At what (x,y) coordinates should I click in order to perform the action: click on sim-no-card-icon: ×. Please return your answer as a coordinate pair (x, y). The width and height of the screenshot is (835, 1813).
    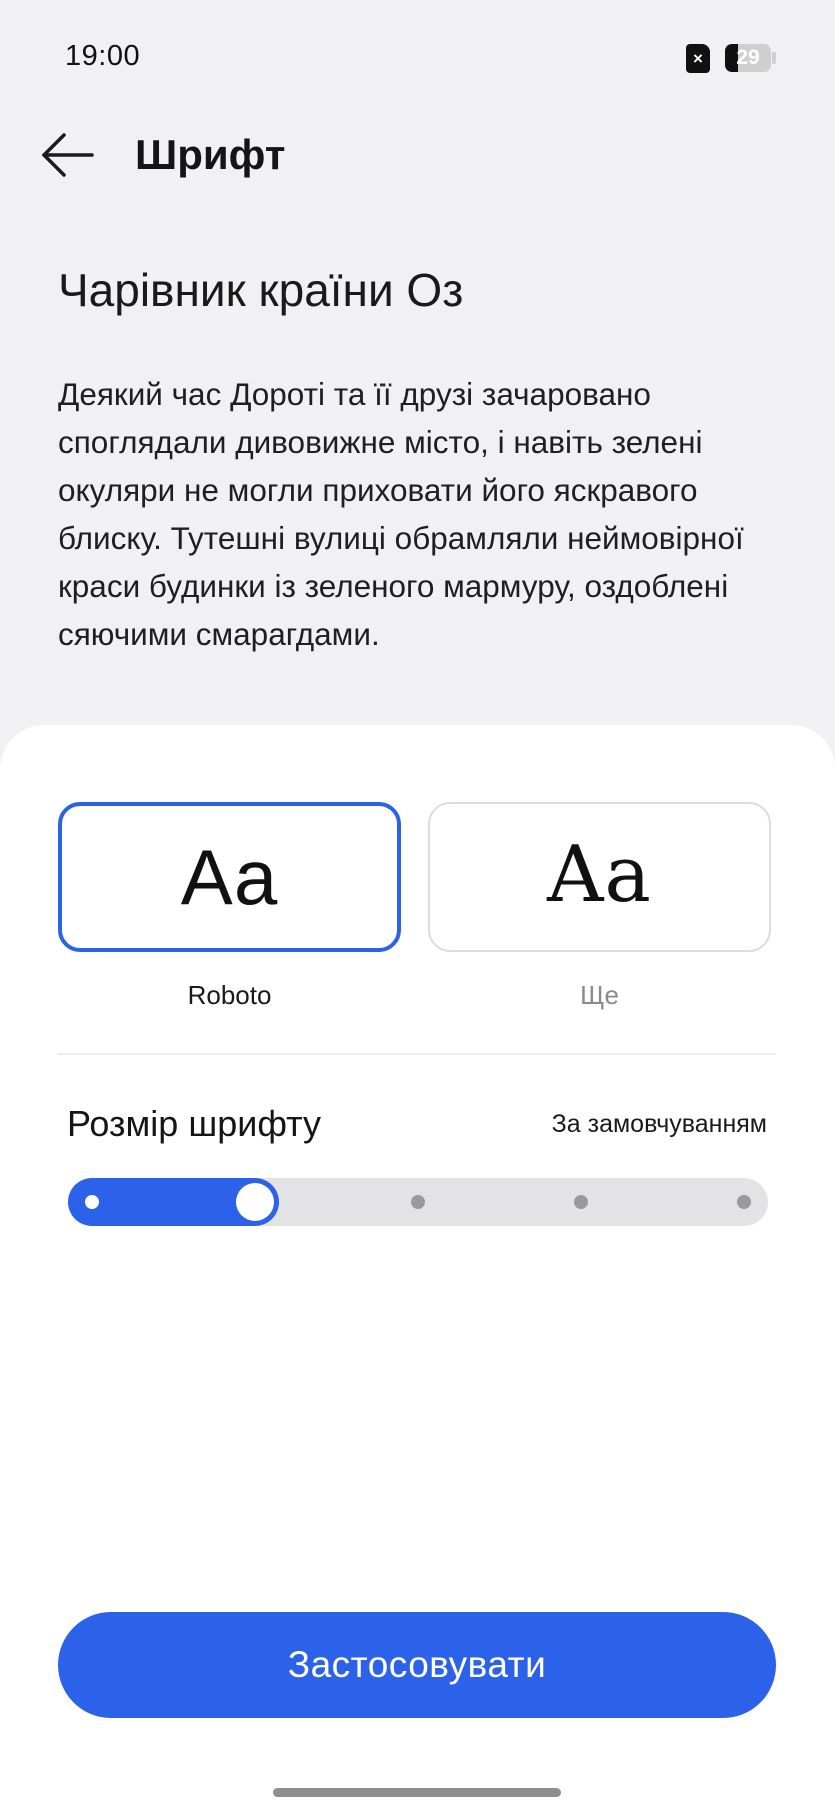
    Looking at the image, I should click on (698, 58).